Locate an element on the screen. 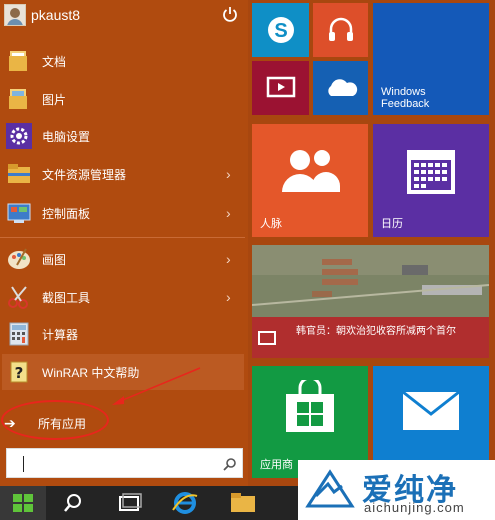 This screenshot has width=495, height=520. tile-label: 日历 is located at coordinates (392, 224).